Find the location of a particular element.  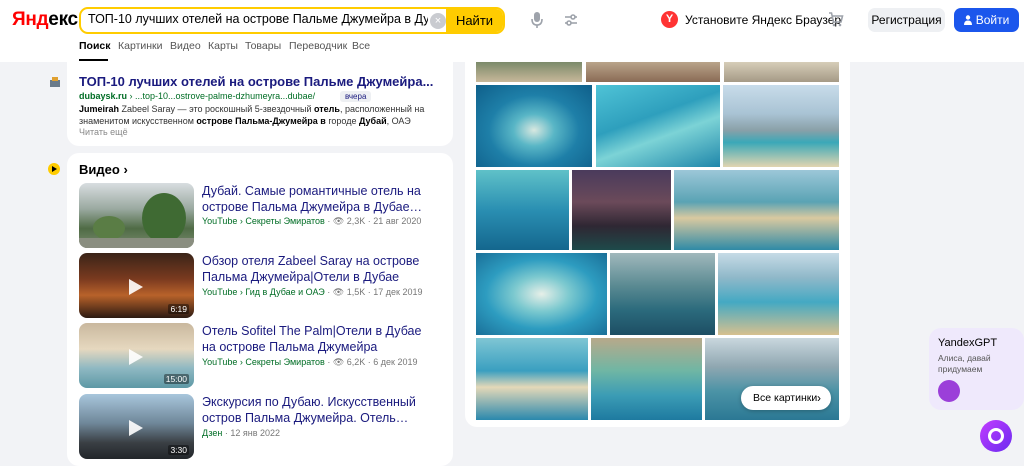

result-date-badge: вчера is located at coordinates (356, 96).